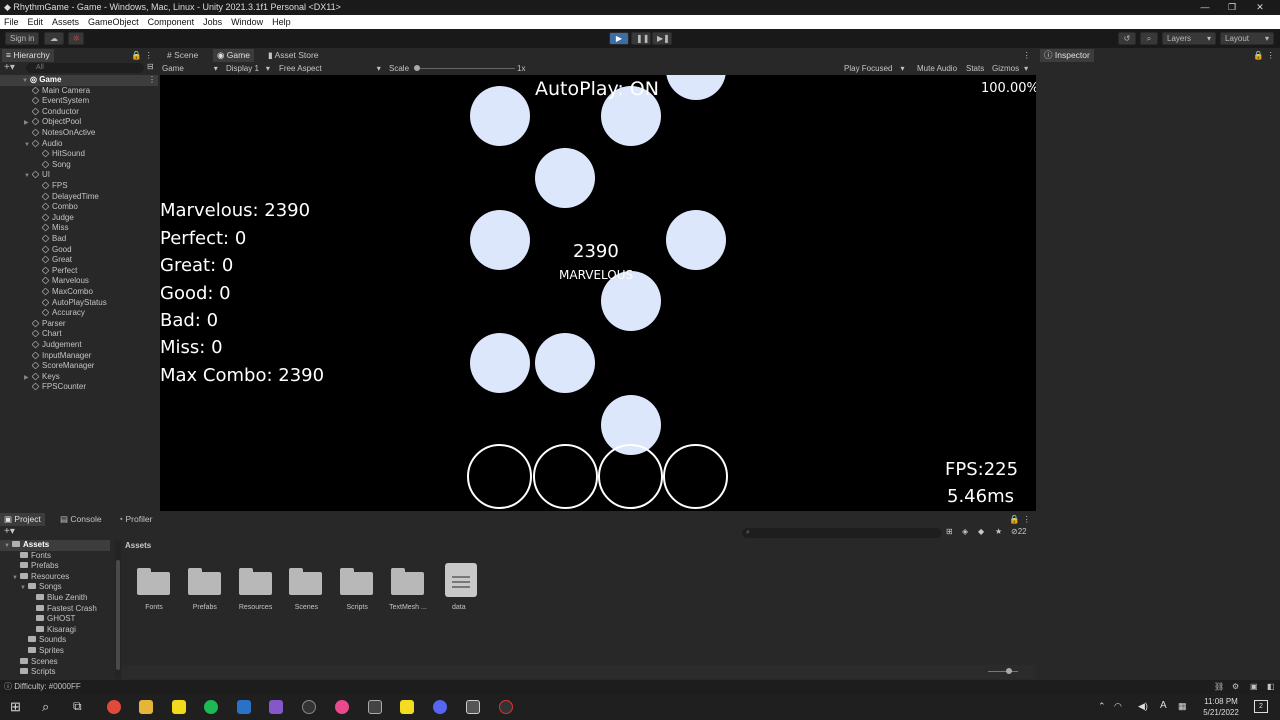 The height and width of the screenshot is (720, 1280). I want to click on asset-label: data, so click(459, 607).